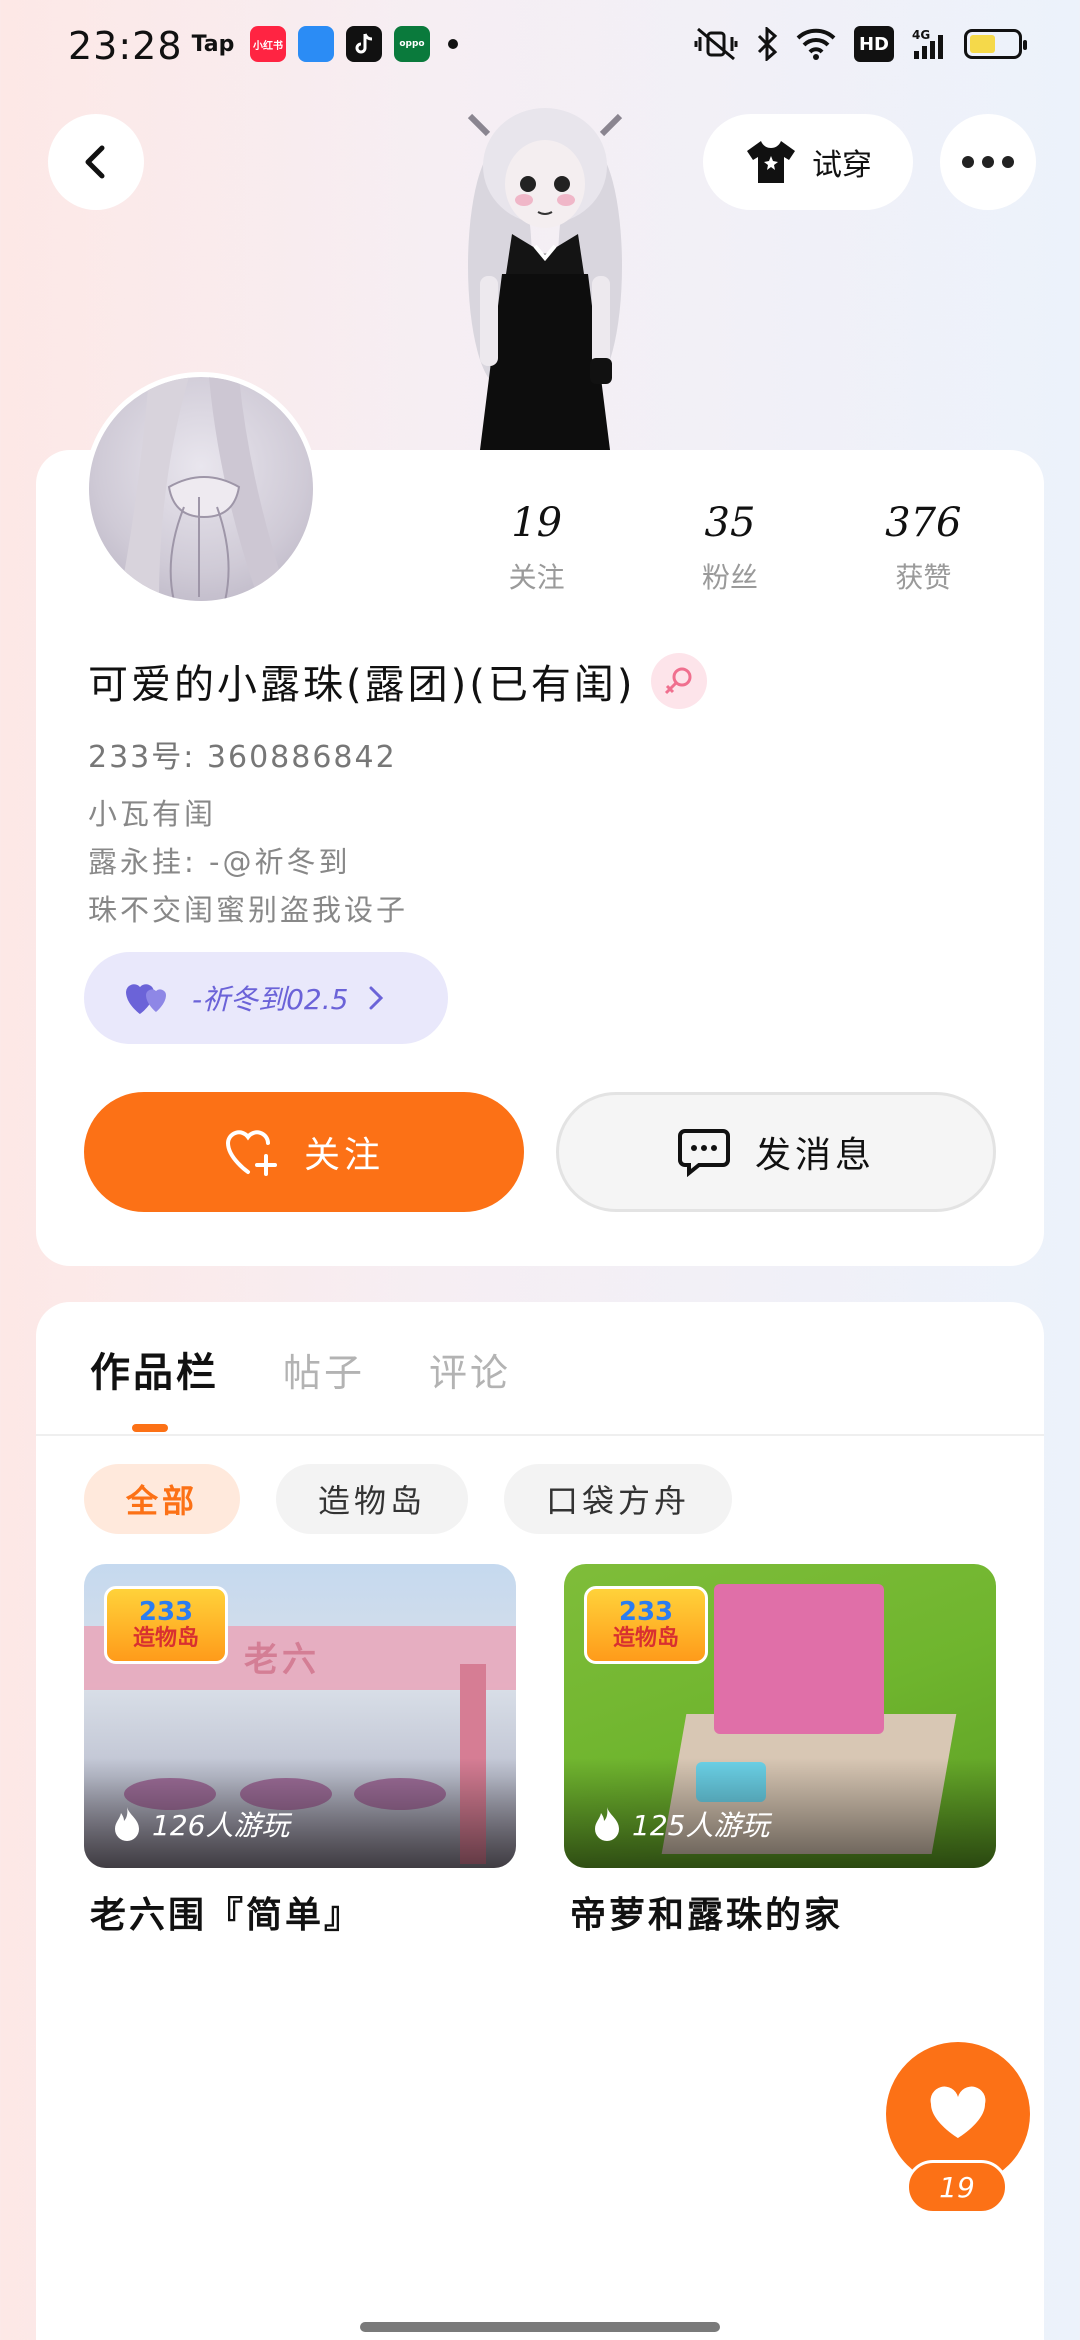 The height and width of the screenshot is (2340, 1080). I want to click on svg-text: 4G, so click(921, 35).